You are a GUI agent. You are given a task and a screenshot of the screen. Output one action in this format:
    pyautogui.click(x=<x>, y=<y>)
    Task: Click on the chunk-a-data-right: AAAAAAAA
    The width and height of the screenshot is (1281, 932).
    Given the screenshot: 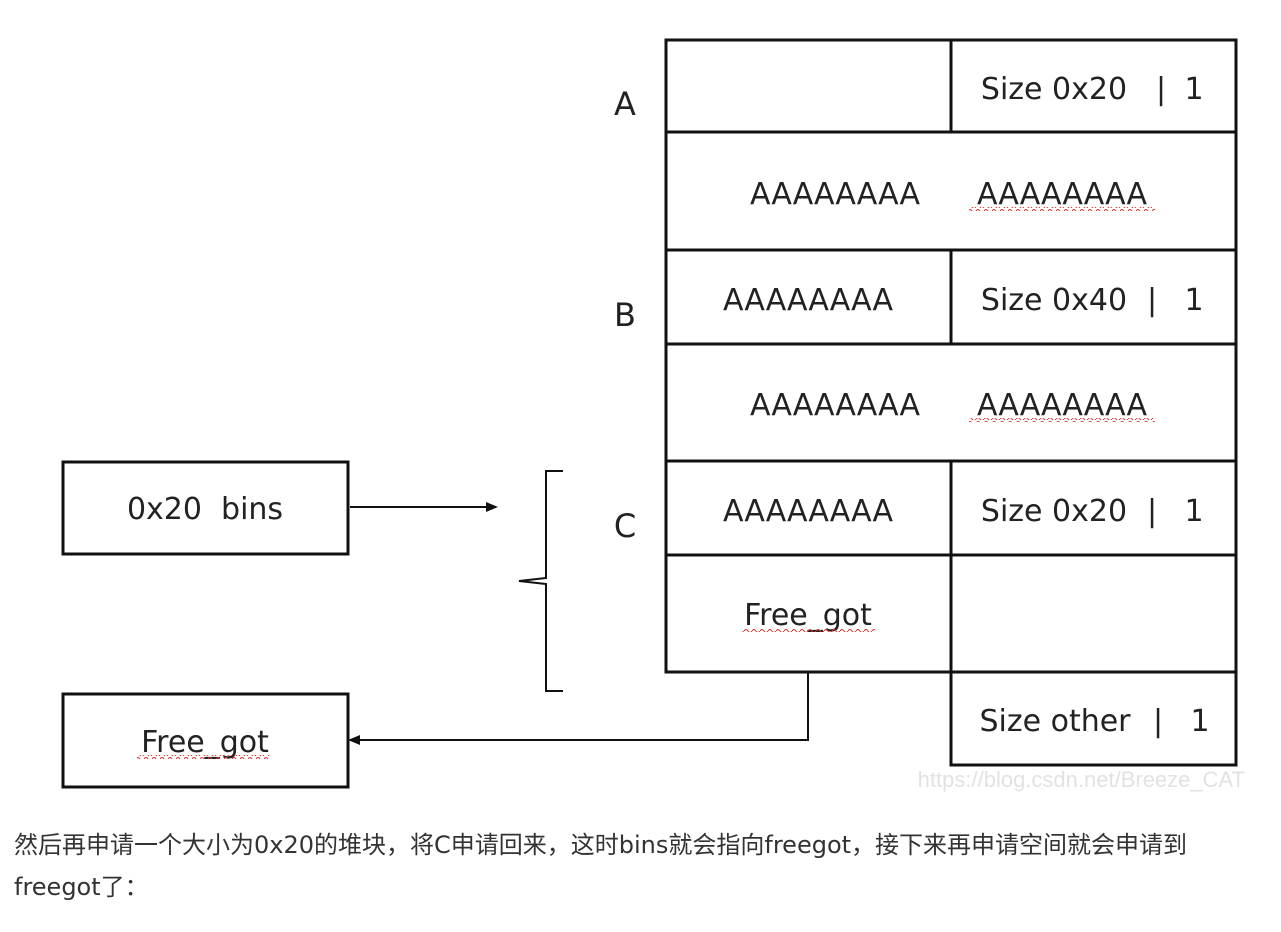 What is the action you would take?
    pyautogui.click(x=1062, y=194)
    